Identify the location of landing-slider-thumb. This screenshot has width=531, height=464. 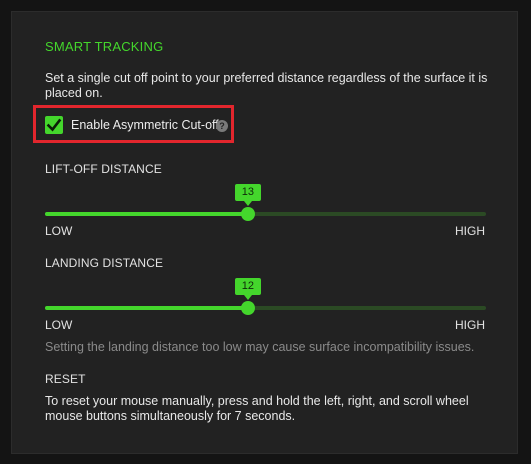
(247, 308).